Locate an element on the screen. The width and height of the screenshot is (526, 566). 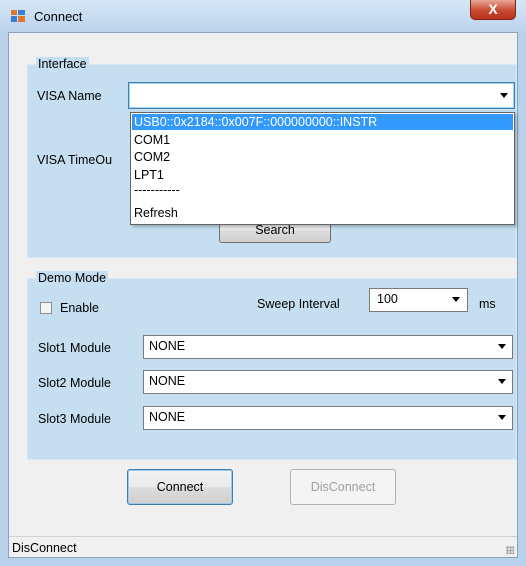
slot2-module-combobox: NONE is located at coordinates (328, 382).